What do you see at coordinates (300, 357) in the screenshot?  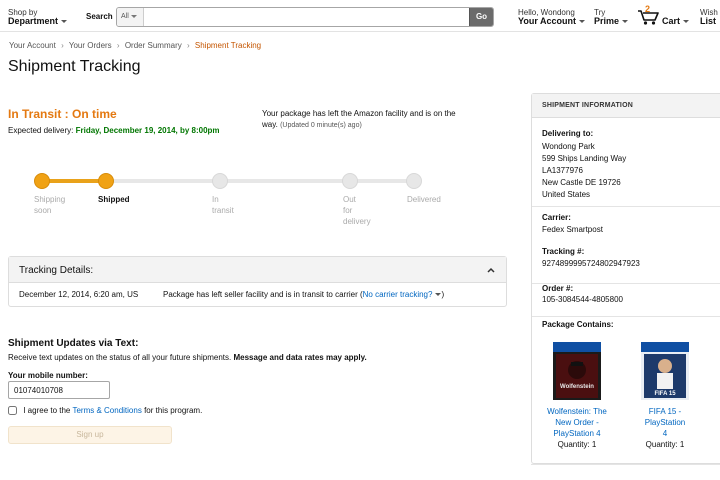 I see `sms-rates-notice: Message and data rates may apply.` at bounding box center [300, 357].